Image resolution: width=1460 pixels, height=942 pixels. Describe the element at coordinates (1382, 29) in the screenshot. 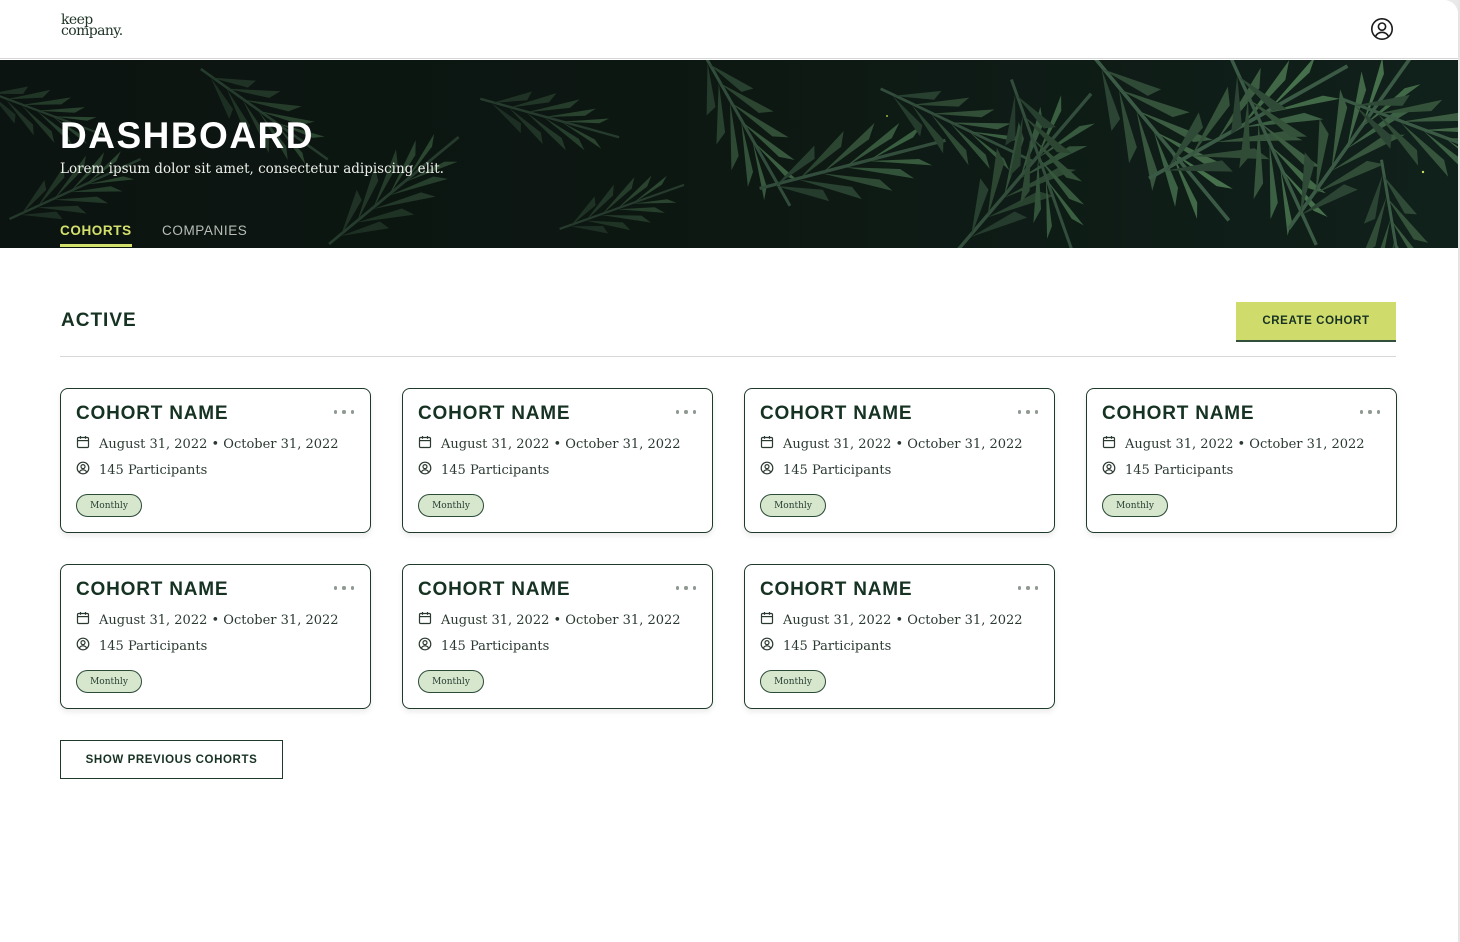

I see `user-account-icon` at that location.